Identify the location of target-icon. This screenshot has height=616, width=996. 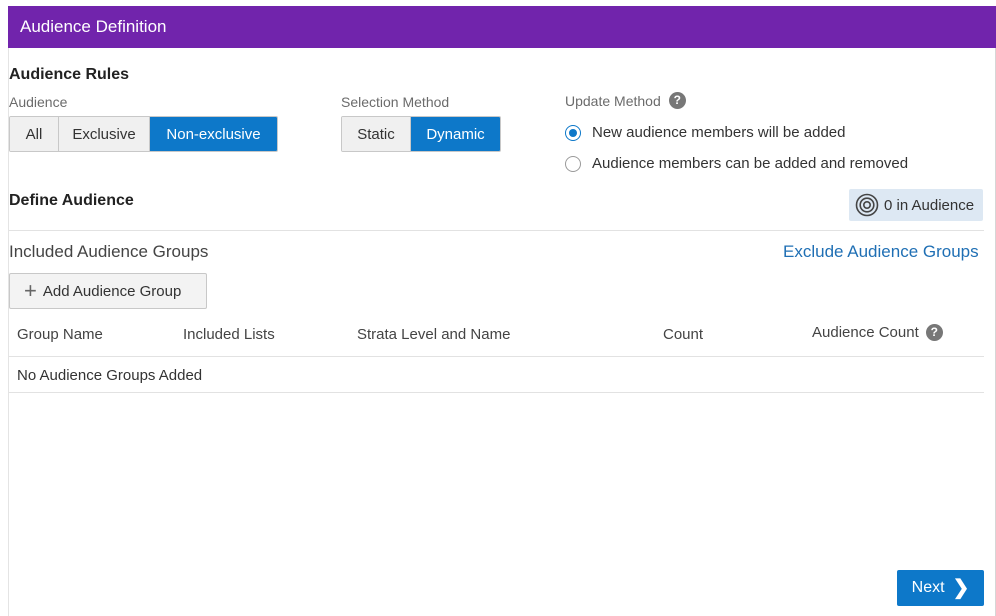
(867, 205).